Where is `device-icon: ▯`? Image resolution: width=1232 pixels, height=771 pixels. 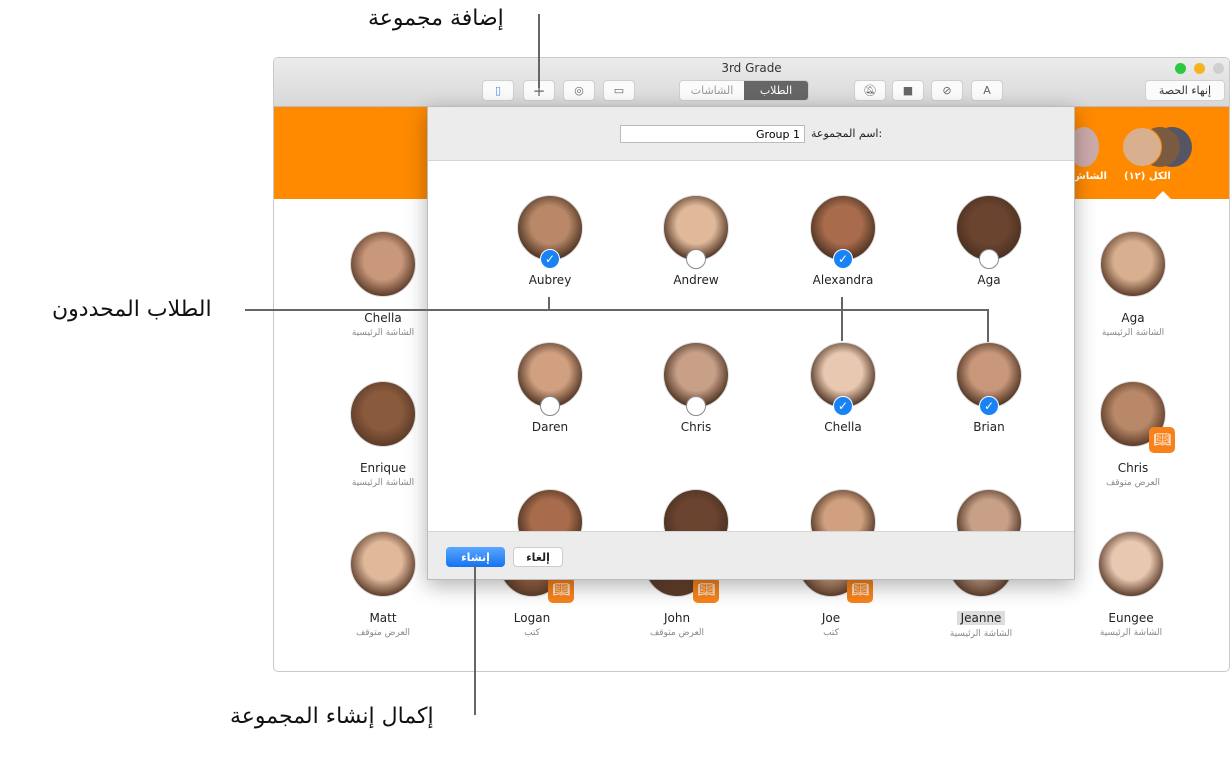 device-icon: ▯ is located at coordinates (498, 90).